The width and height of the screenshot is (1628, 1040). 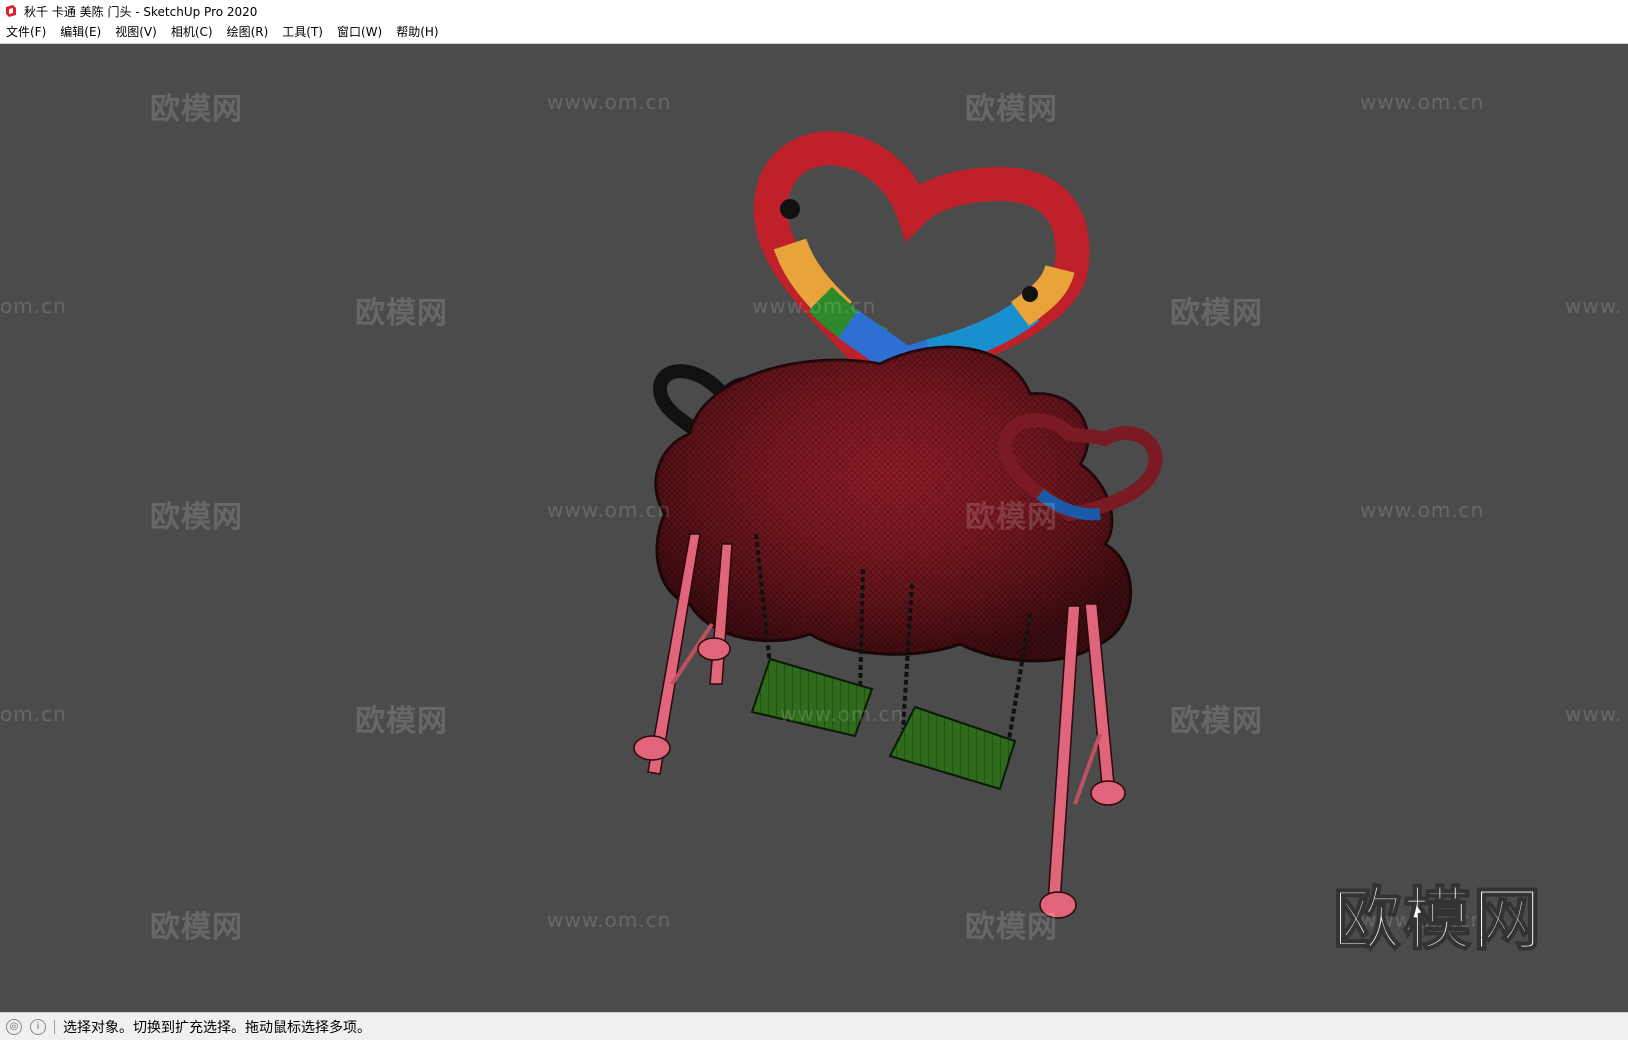 I want to click on sketchup-app-icon, so click(x=11, y=11).